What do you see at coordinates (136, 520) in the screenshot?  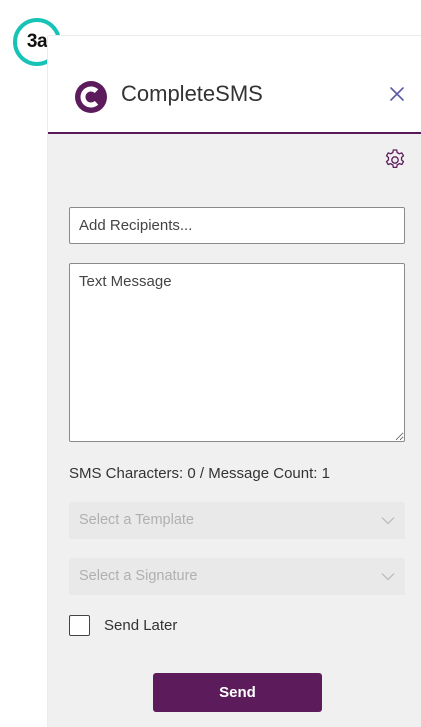 I see `template-select-text: Select a Template` at bounding box center [136, 520].